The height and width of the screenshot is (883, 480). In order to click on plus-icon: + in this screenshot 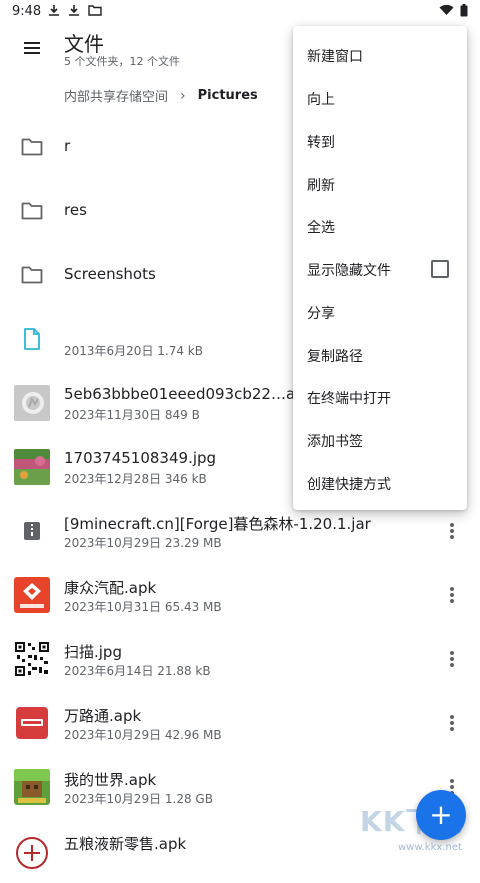, I will do `click(441, 814)`.